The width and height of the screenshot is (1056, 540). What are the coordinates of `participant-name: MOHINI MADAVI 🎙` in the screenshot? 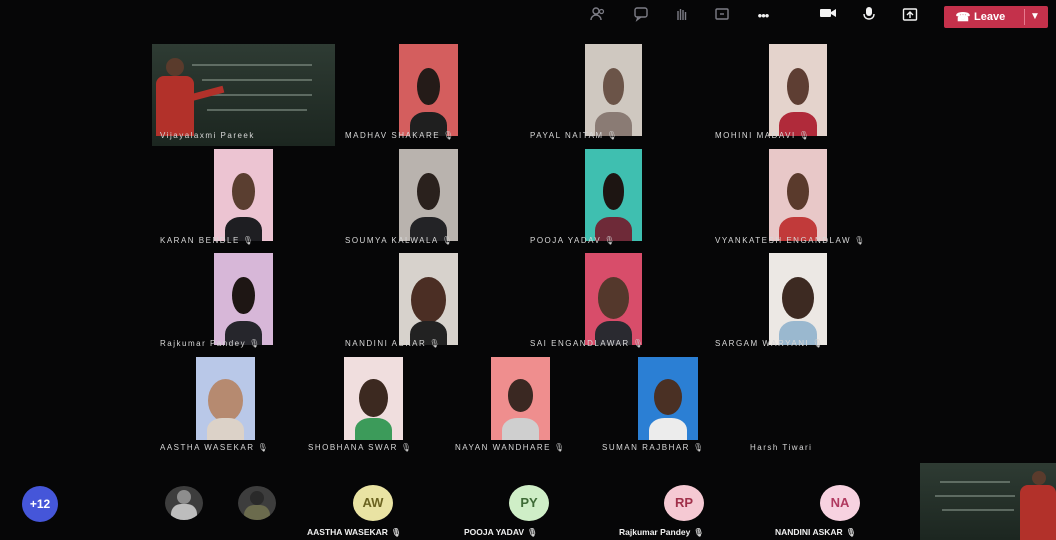 It's located at (762, 135).